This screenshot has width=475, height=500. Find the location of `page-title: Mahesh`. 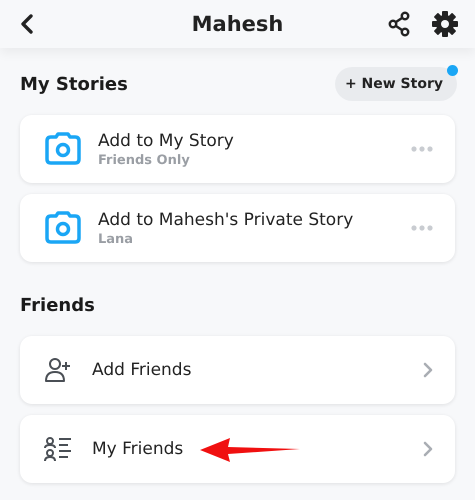

page-title: Mahesh is located at coordinates (238, 24).